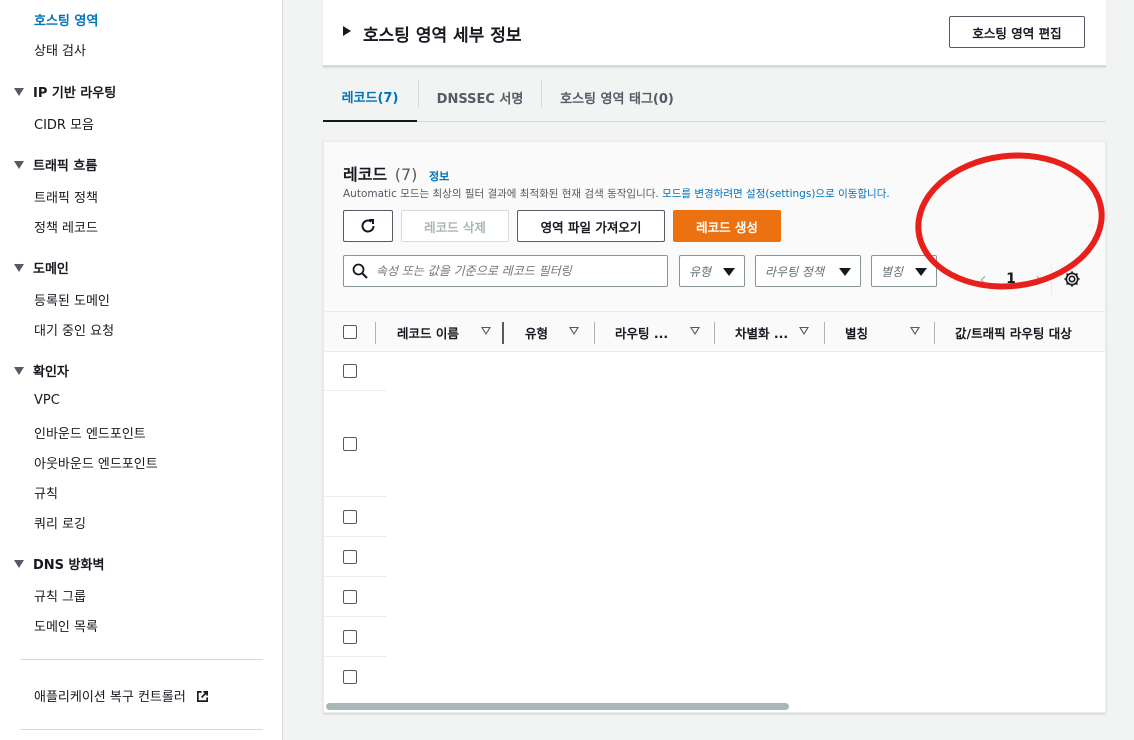 This screenshot has height=740, width=1134. What do you see at coordinates (557, 706) in the screenshot?
I see `horizontal-scrollbar` at bounding box center [557, 706].